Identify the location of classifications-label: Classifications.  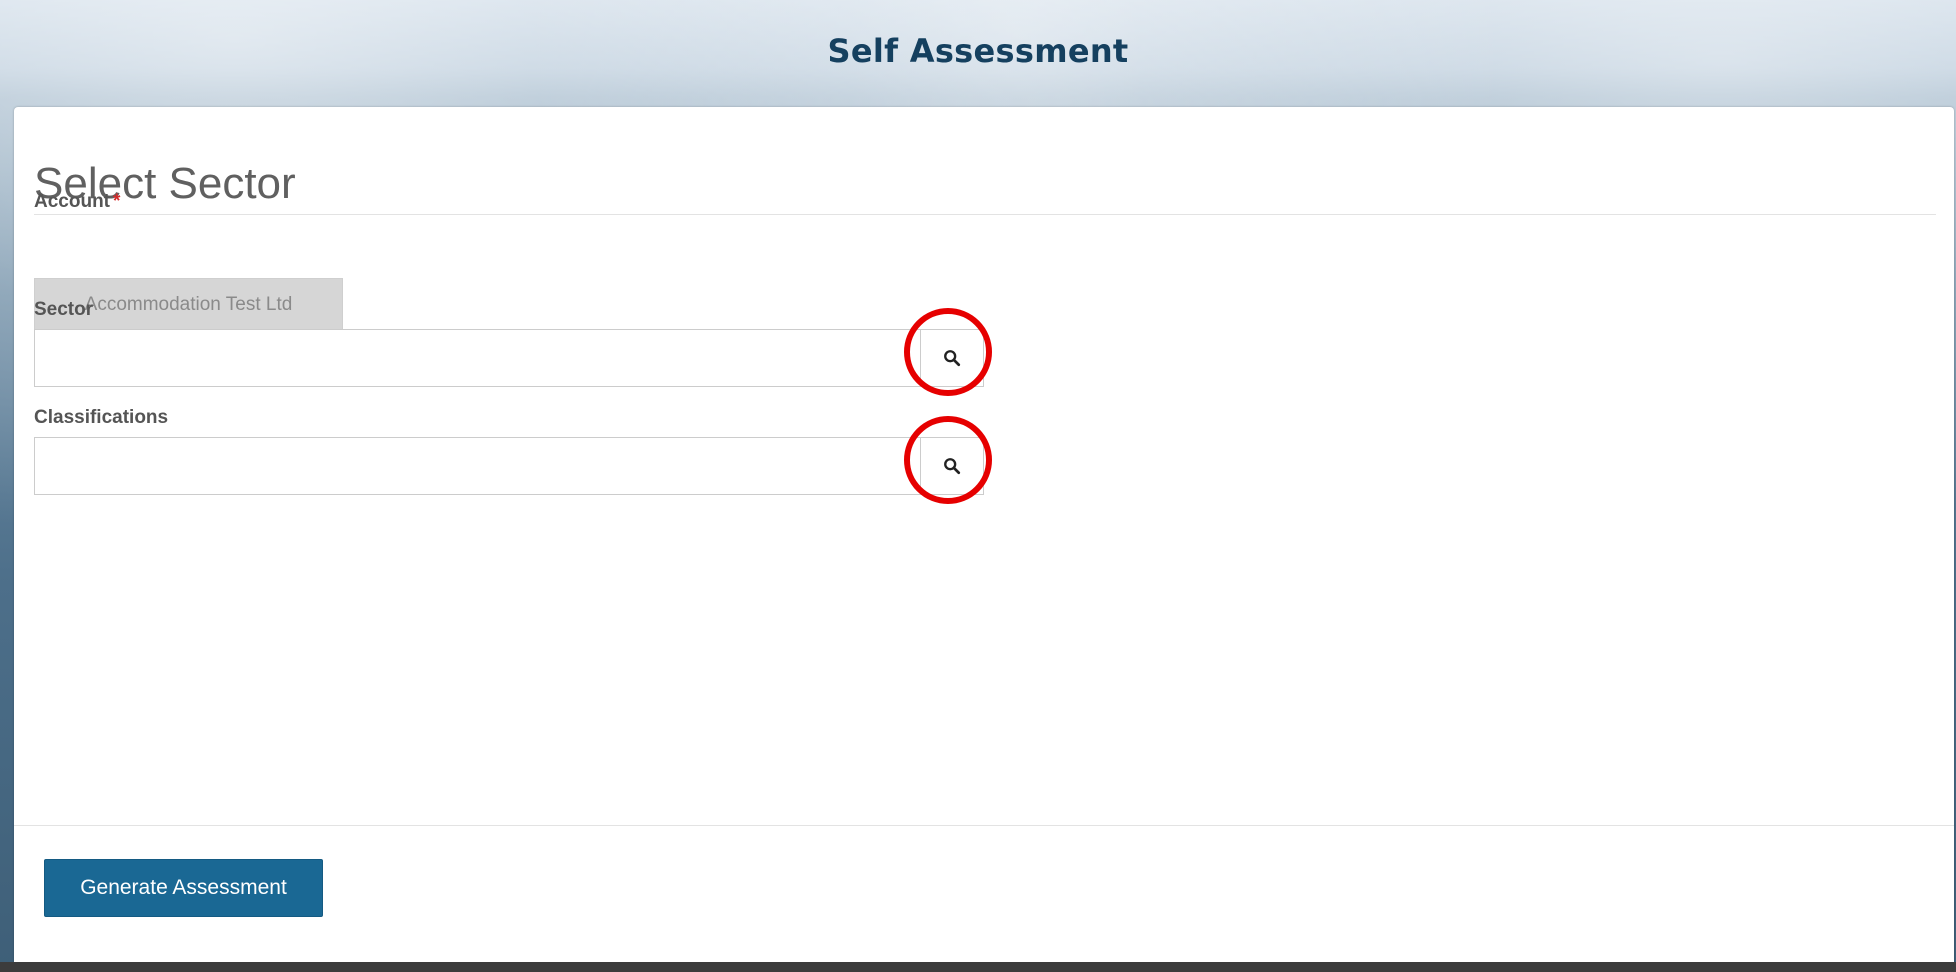
(101, 417).